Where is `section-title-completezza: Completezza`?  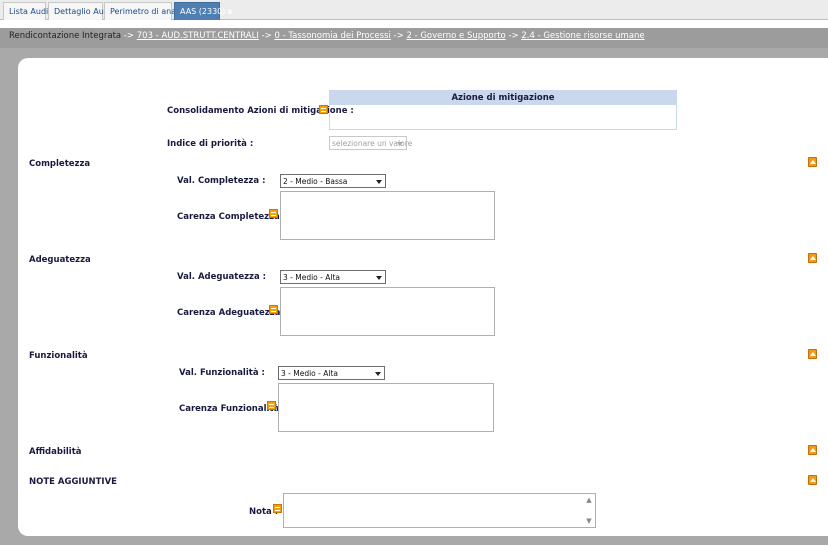
section-title-completezza: Completezza is located at coordinates (60, 164).